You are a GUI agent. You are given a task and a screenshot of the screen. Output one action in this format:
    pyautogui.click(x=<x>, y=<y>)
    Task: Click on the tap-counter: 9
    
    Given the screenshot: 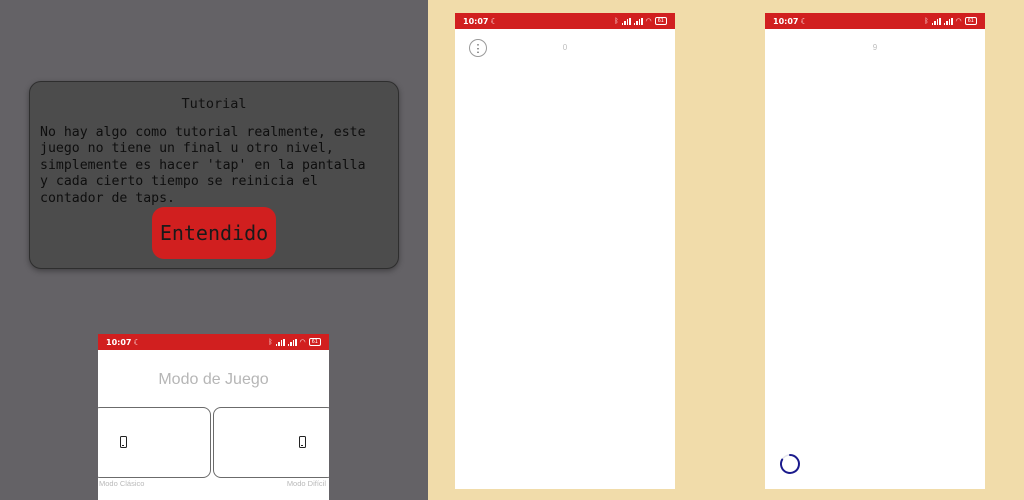 What is the action you would take?
    pyautogui.click(x=875, y=47)
    